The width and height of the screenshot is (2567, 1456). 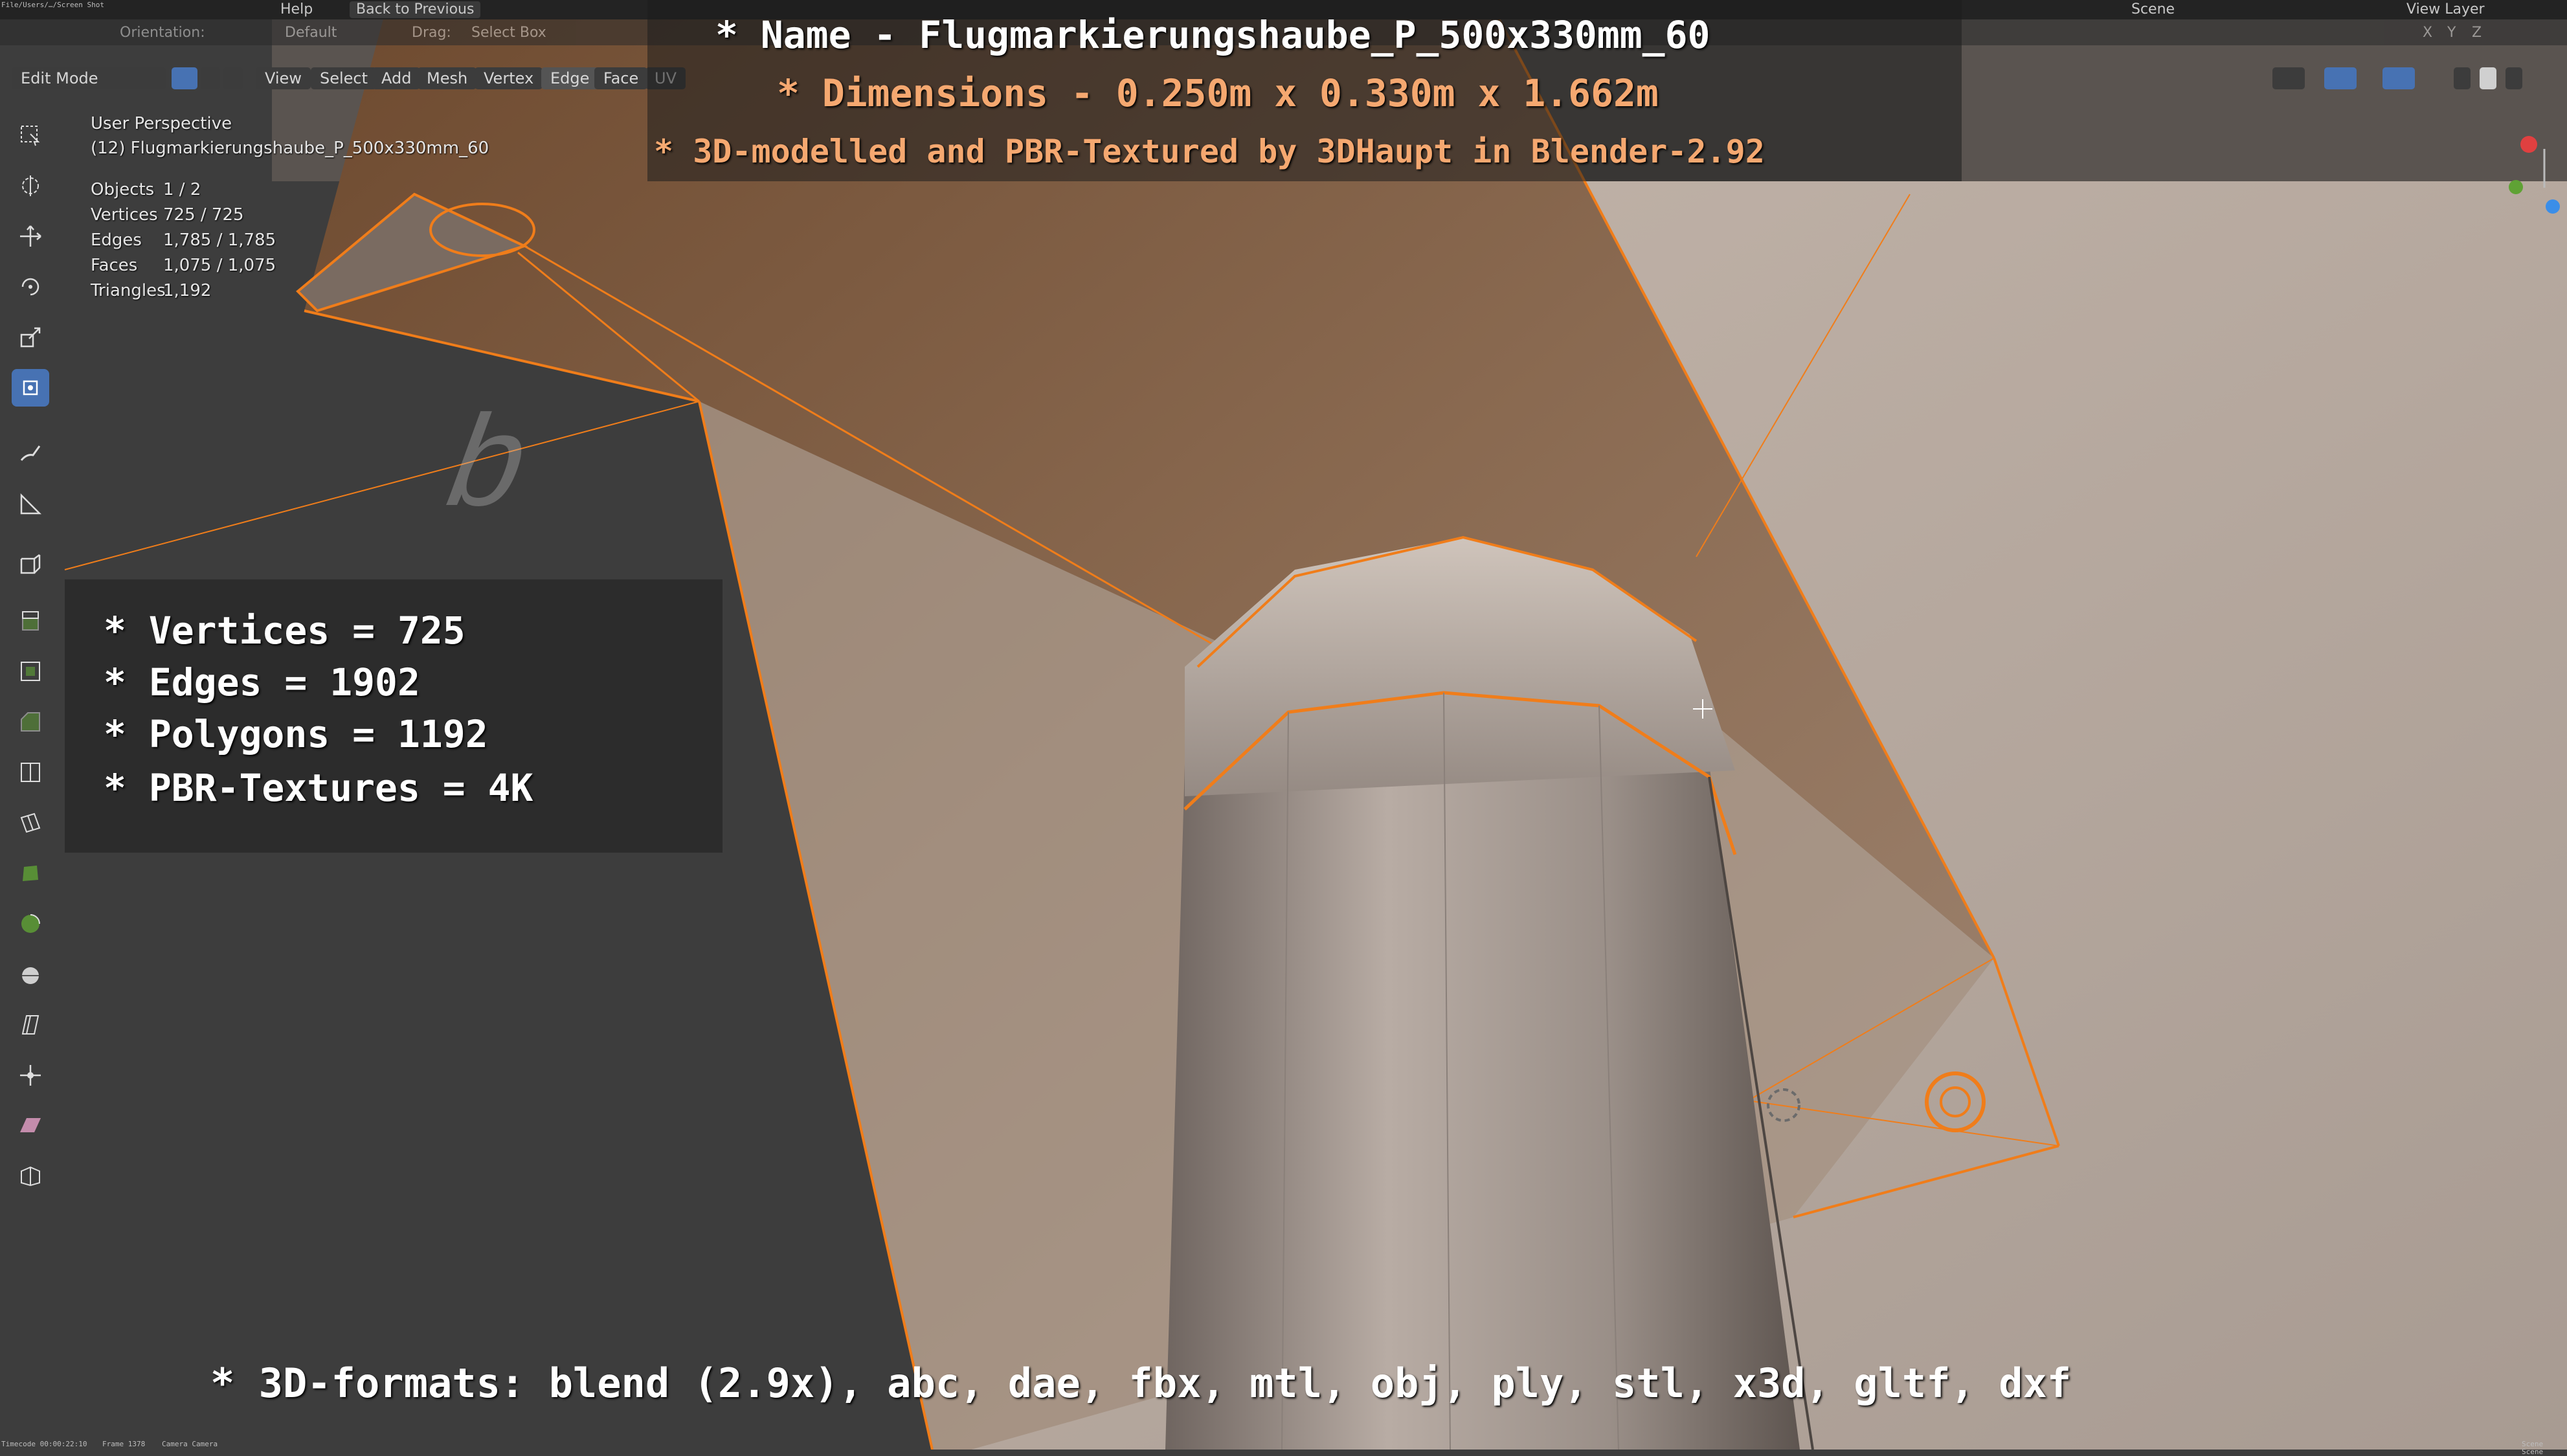 What do you see at coordinates (570, 78) in the screenshot?
I see `menu-edge: Edge` at bounding box center [570, 78].